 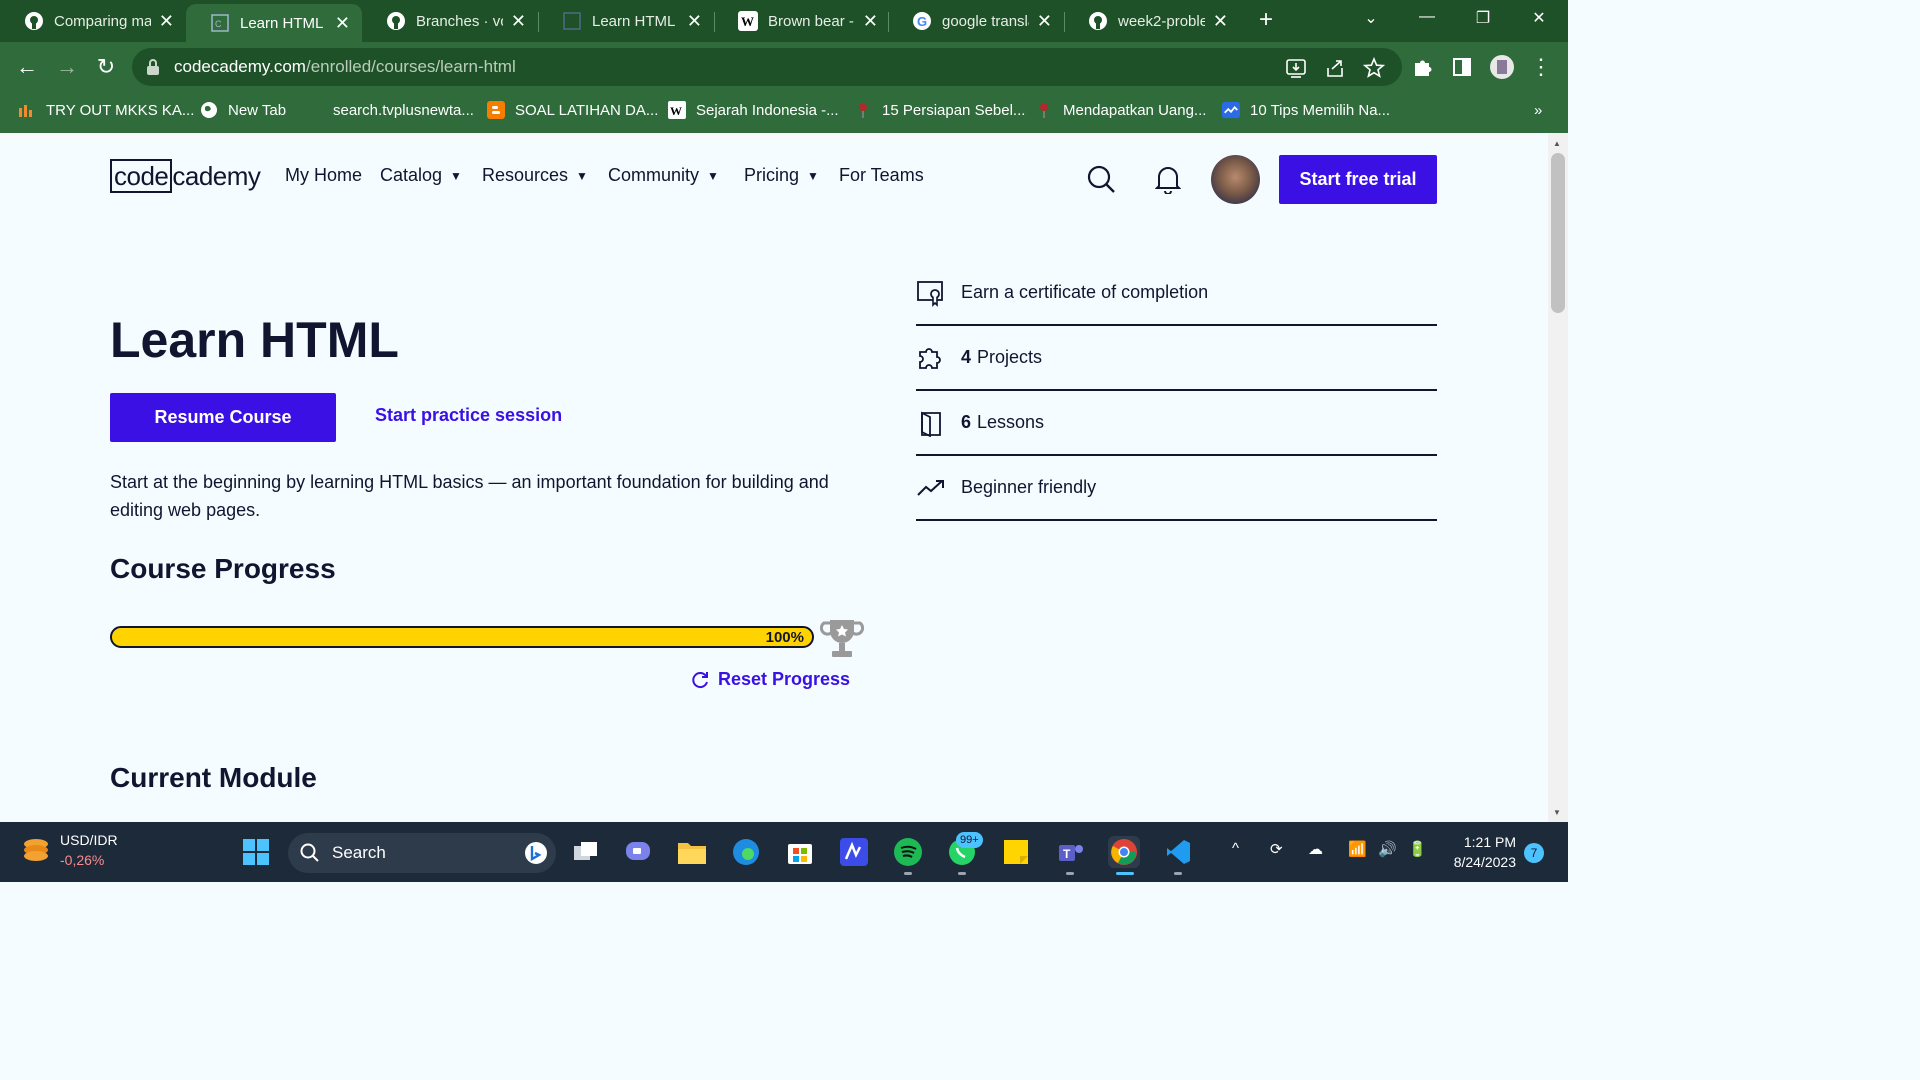 What do you see at coordinates (1502, 67) in the screenshot?
I see `profile-avatar-icon` at bounding box center [1502, 67].